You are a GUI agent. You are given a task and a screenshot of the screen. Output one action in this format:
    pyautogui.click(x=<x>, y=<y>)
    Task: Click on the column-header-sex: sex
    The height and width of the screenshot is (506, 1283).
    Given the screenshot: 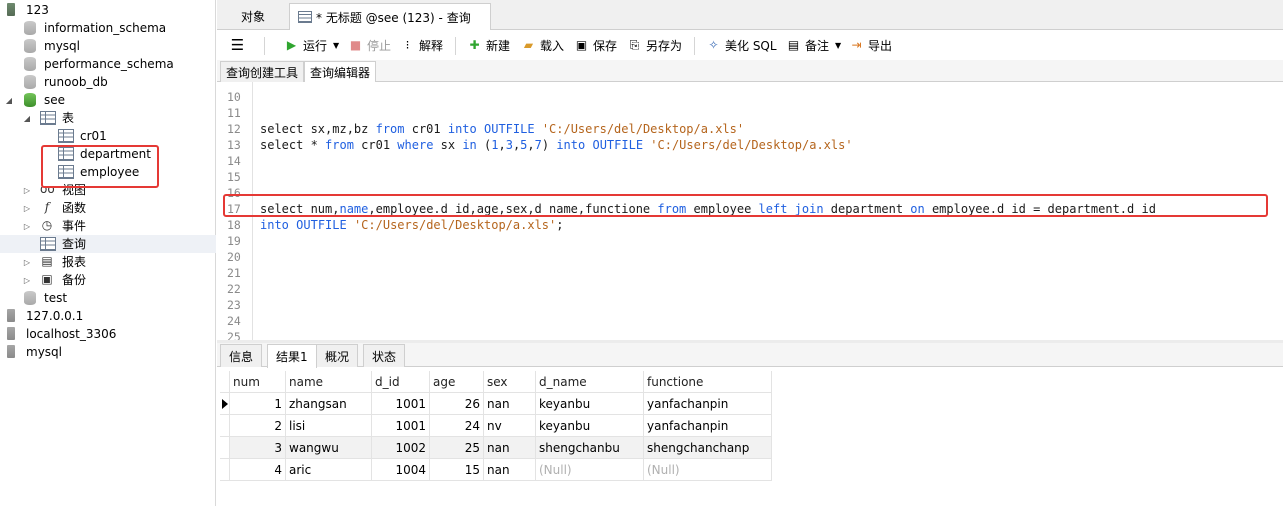 What is the action you would take?
    pyautogui.click(x=510, y=382)
    